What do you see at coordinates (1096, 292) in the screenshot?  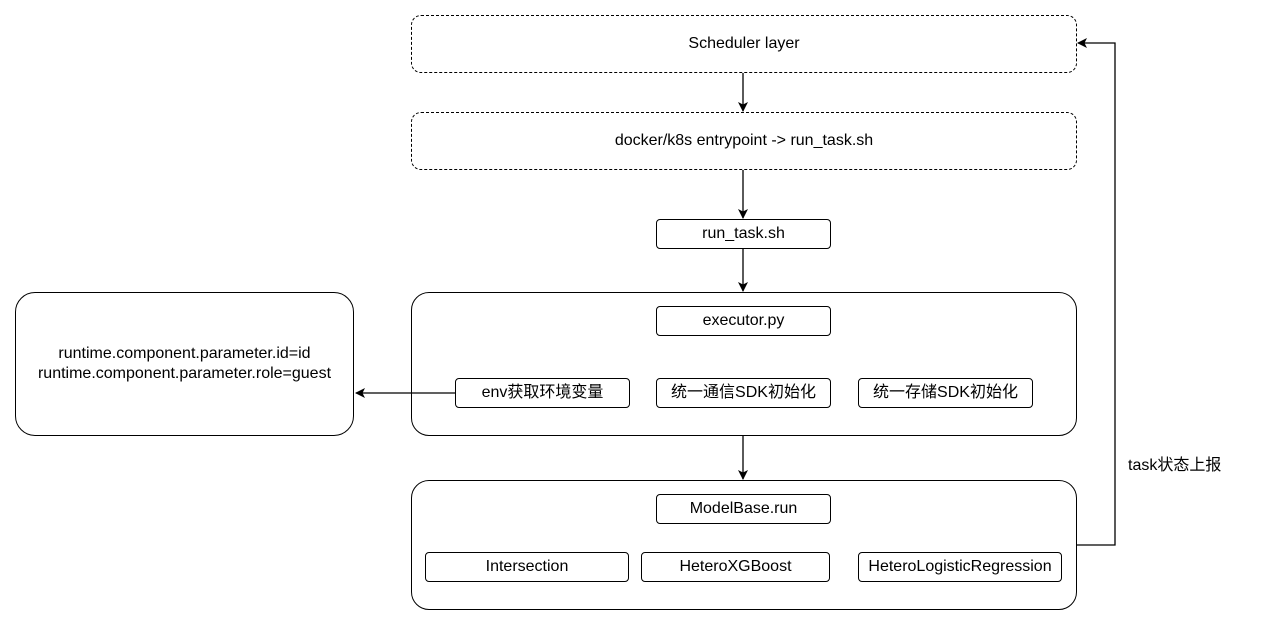 I see `arrow-feedback-to-scheduler` at bounding box center [1096, 292].